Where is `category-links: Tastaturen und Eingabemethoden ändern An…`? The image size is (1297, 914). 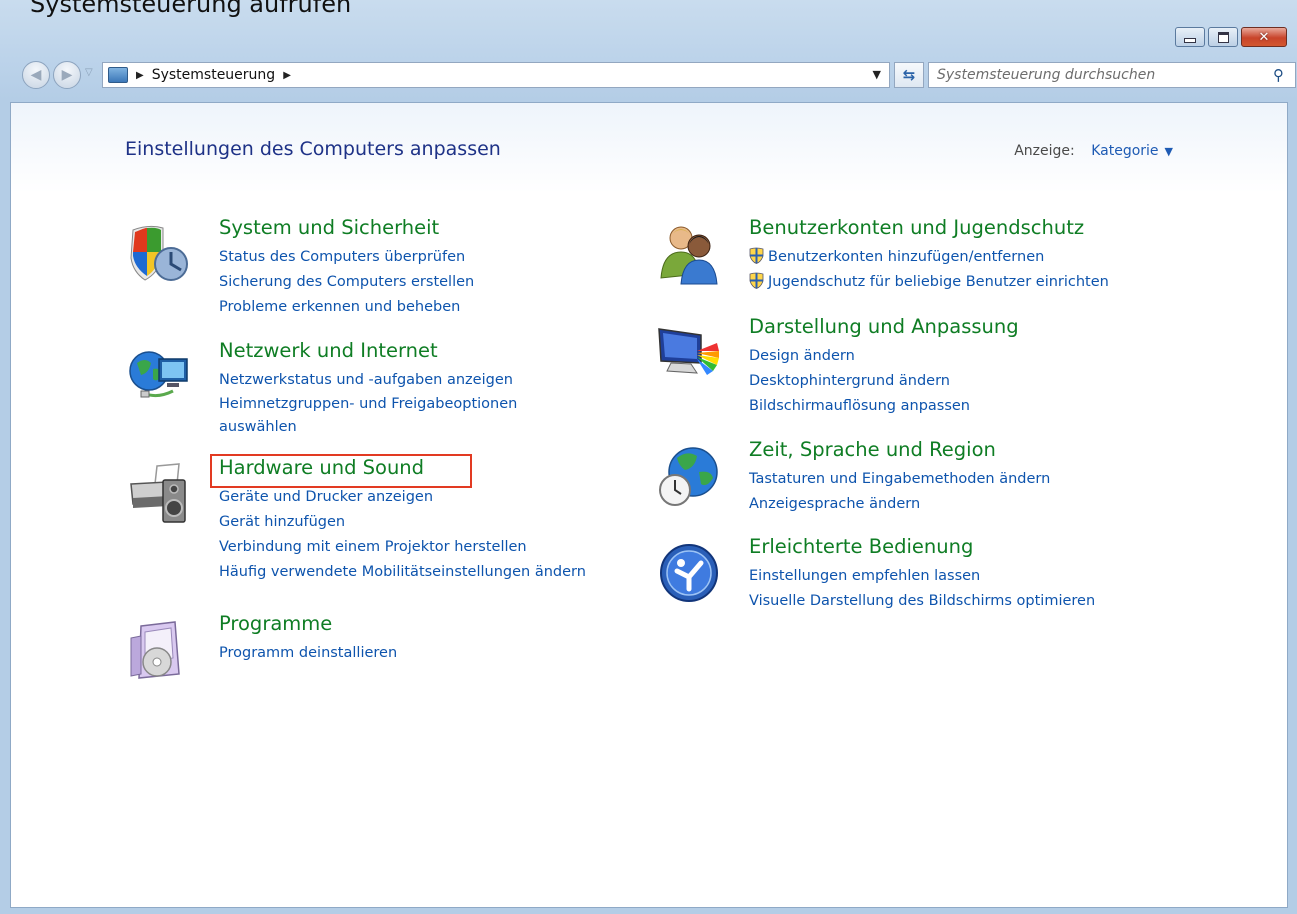 category-links: Tastaturen und Eingabemethoden ändern An… is located at coordinates (899, 492).